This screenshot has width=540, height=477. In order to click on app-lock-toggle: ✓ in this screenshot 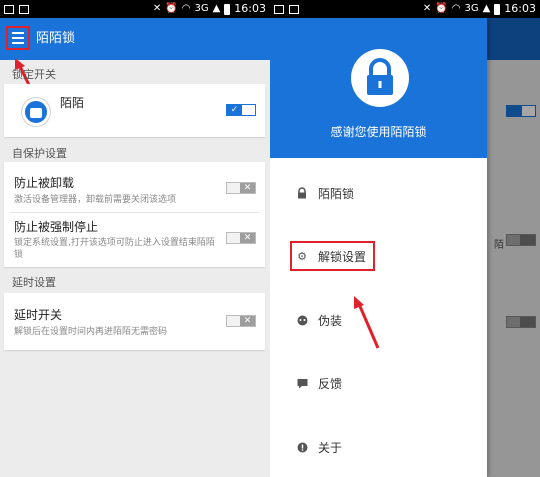, I will do `click(241, 110)`.